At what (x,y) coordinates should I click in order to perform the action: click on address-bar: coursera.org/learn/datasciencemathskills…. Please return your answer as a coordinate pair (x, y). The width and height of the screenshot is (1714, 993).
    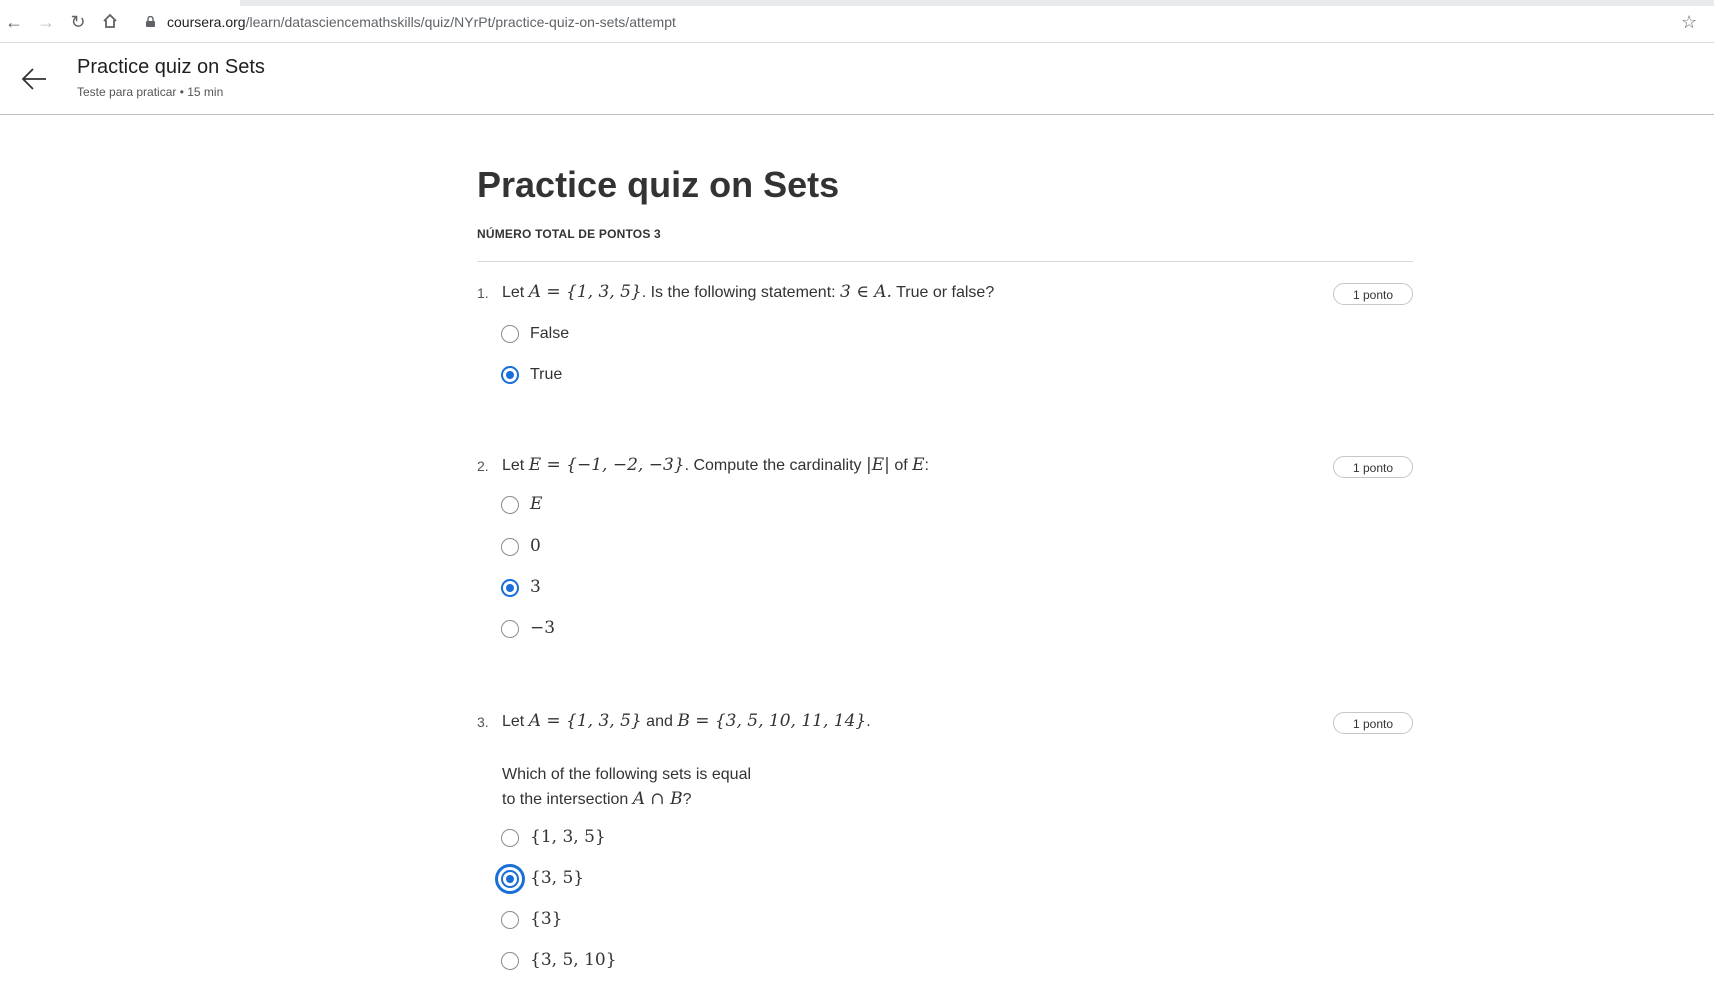
    Looking at the image, I should click on (421, 22).